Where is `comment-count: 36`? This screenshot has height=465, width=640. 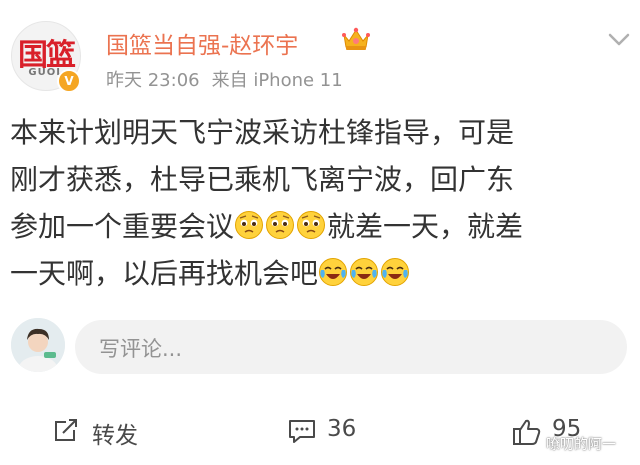
comment-count: 36 is located at coordinates (342, 429).